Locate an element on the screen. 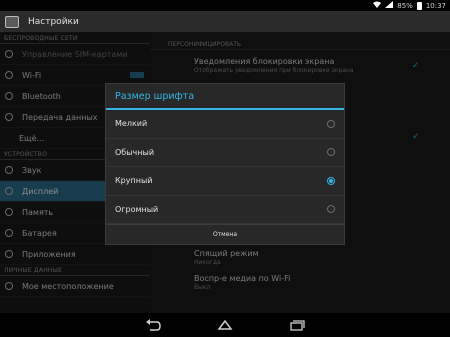 This screenshot has height=337, width=450. battery-icon is located at coordinates (419, 5).